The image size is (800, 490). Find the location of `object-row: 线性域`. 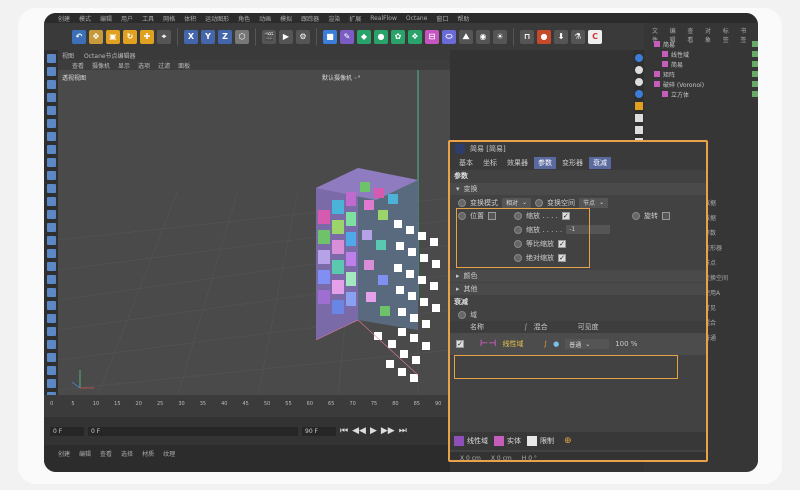

object-row: 线性域 is located at coordinates (706, 54).